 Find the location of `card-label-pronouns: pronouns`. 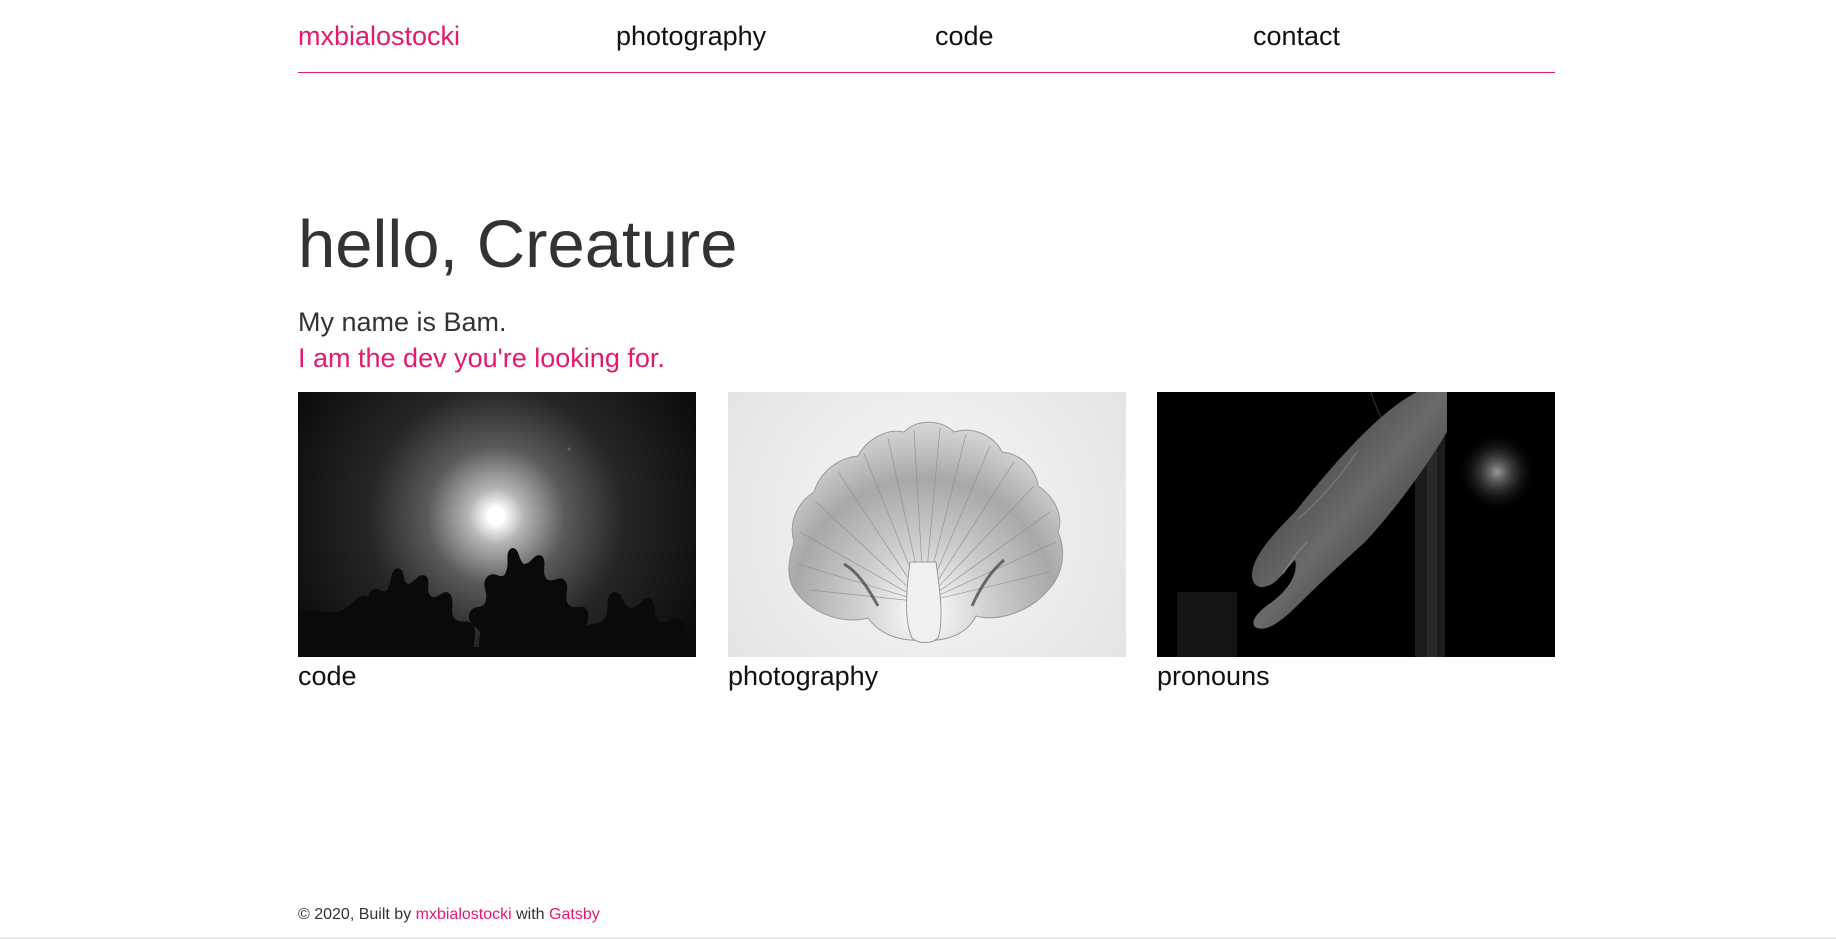

card-label-pronouns: pronouns is located at coordinates (1356, 676).